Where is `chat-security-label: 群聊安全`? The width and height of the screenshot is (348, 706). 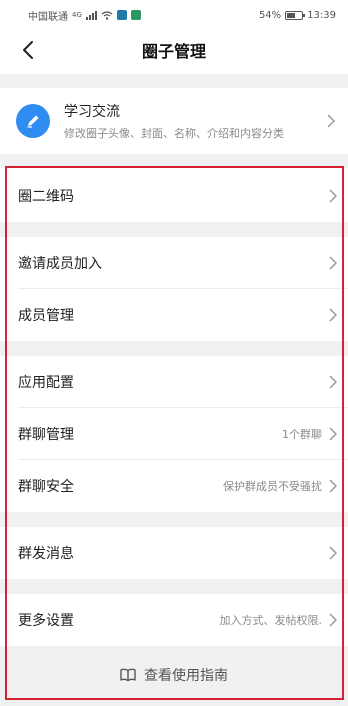 chat-security-label: 群聊安全 is located at coordinates (46, 487).